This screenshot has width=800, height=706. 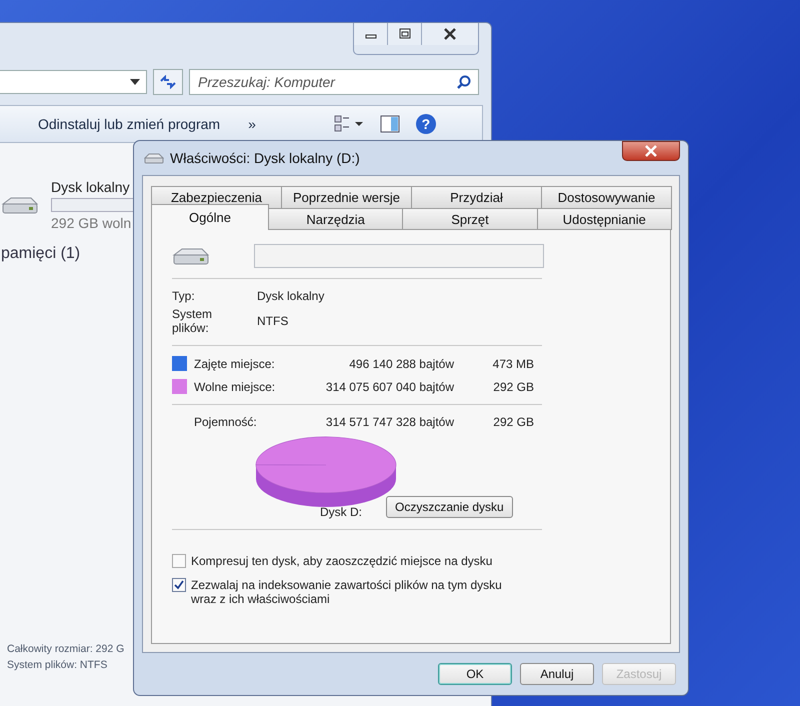 I want to click on usage-label: Zajęte miejsce:, so click(x=235, y=363).